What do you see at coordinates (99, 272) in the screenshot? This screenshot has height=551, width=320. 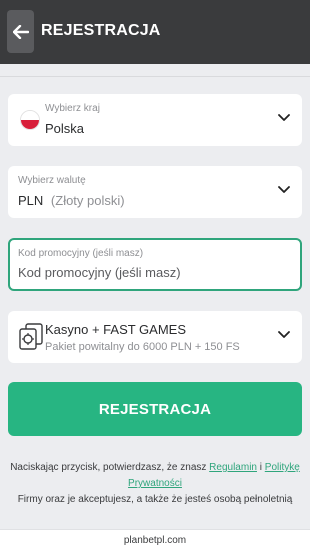 I see `promo-code-input: Kod promocyjny (jeśli masz)` at bounding box center [99, 272].